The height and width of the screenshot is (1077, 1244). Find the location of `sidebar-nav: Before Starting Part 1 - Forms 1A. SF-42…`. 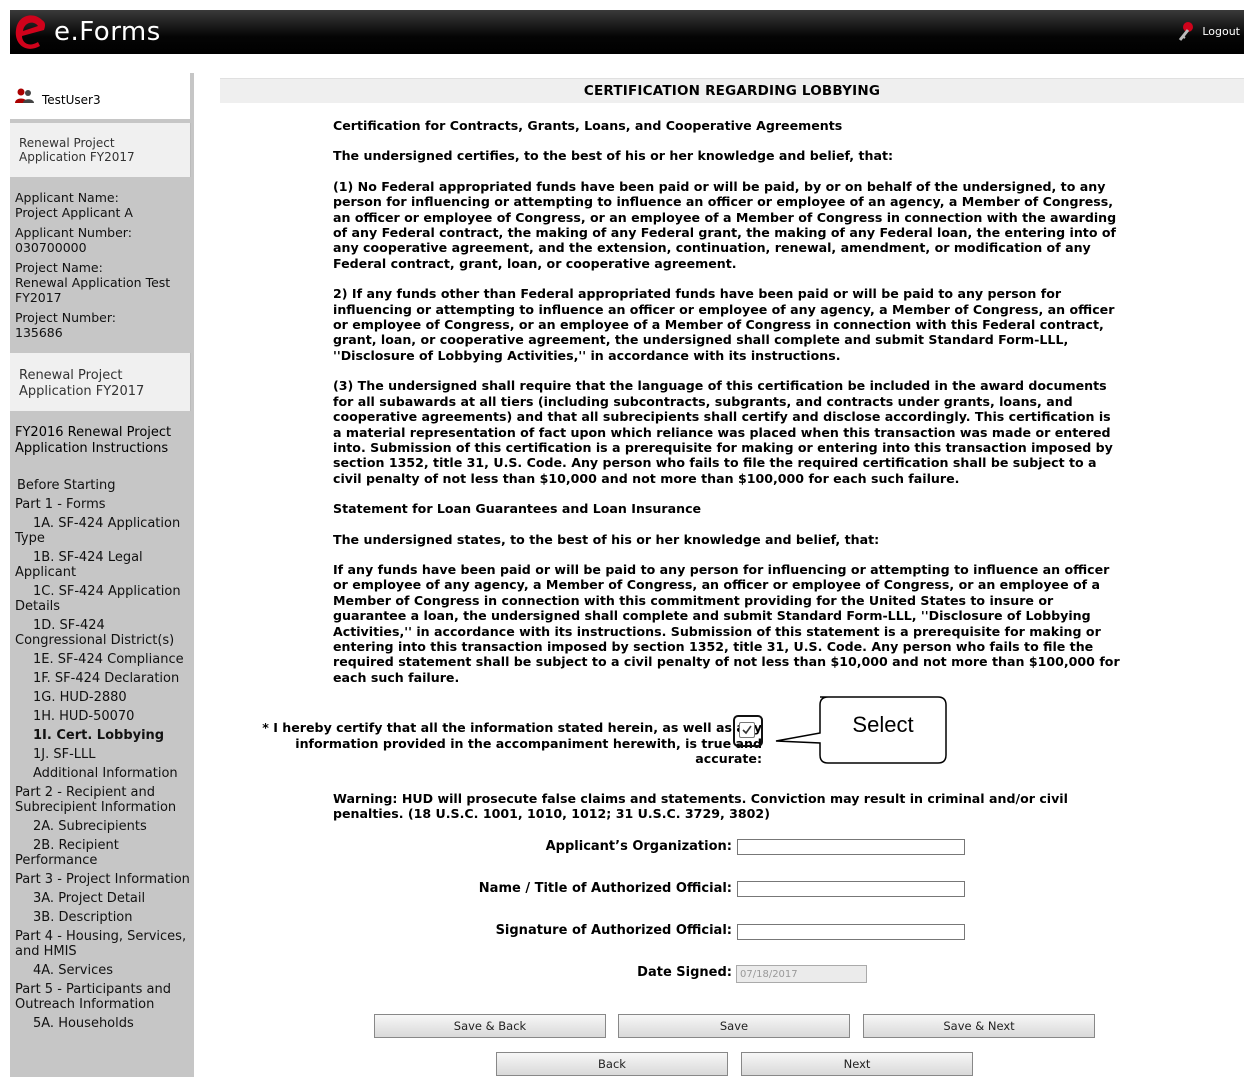

sidebar-nav: Before Starting Part 1 - Forms 1A. SF-42… is located at coordinates (104, 756).